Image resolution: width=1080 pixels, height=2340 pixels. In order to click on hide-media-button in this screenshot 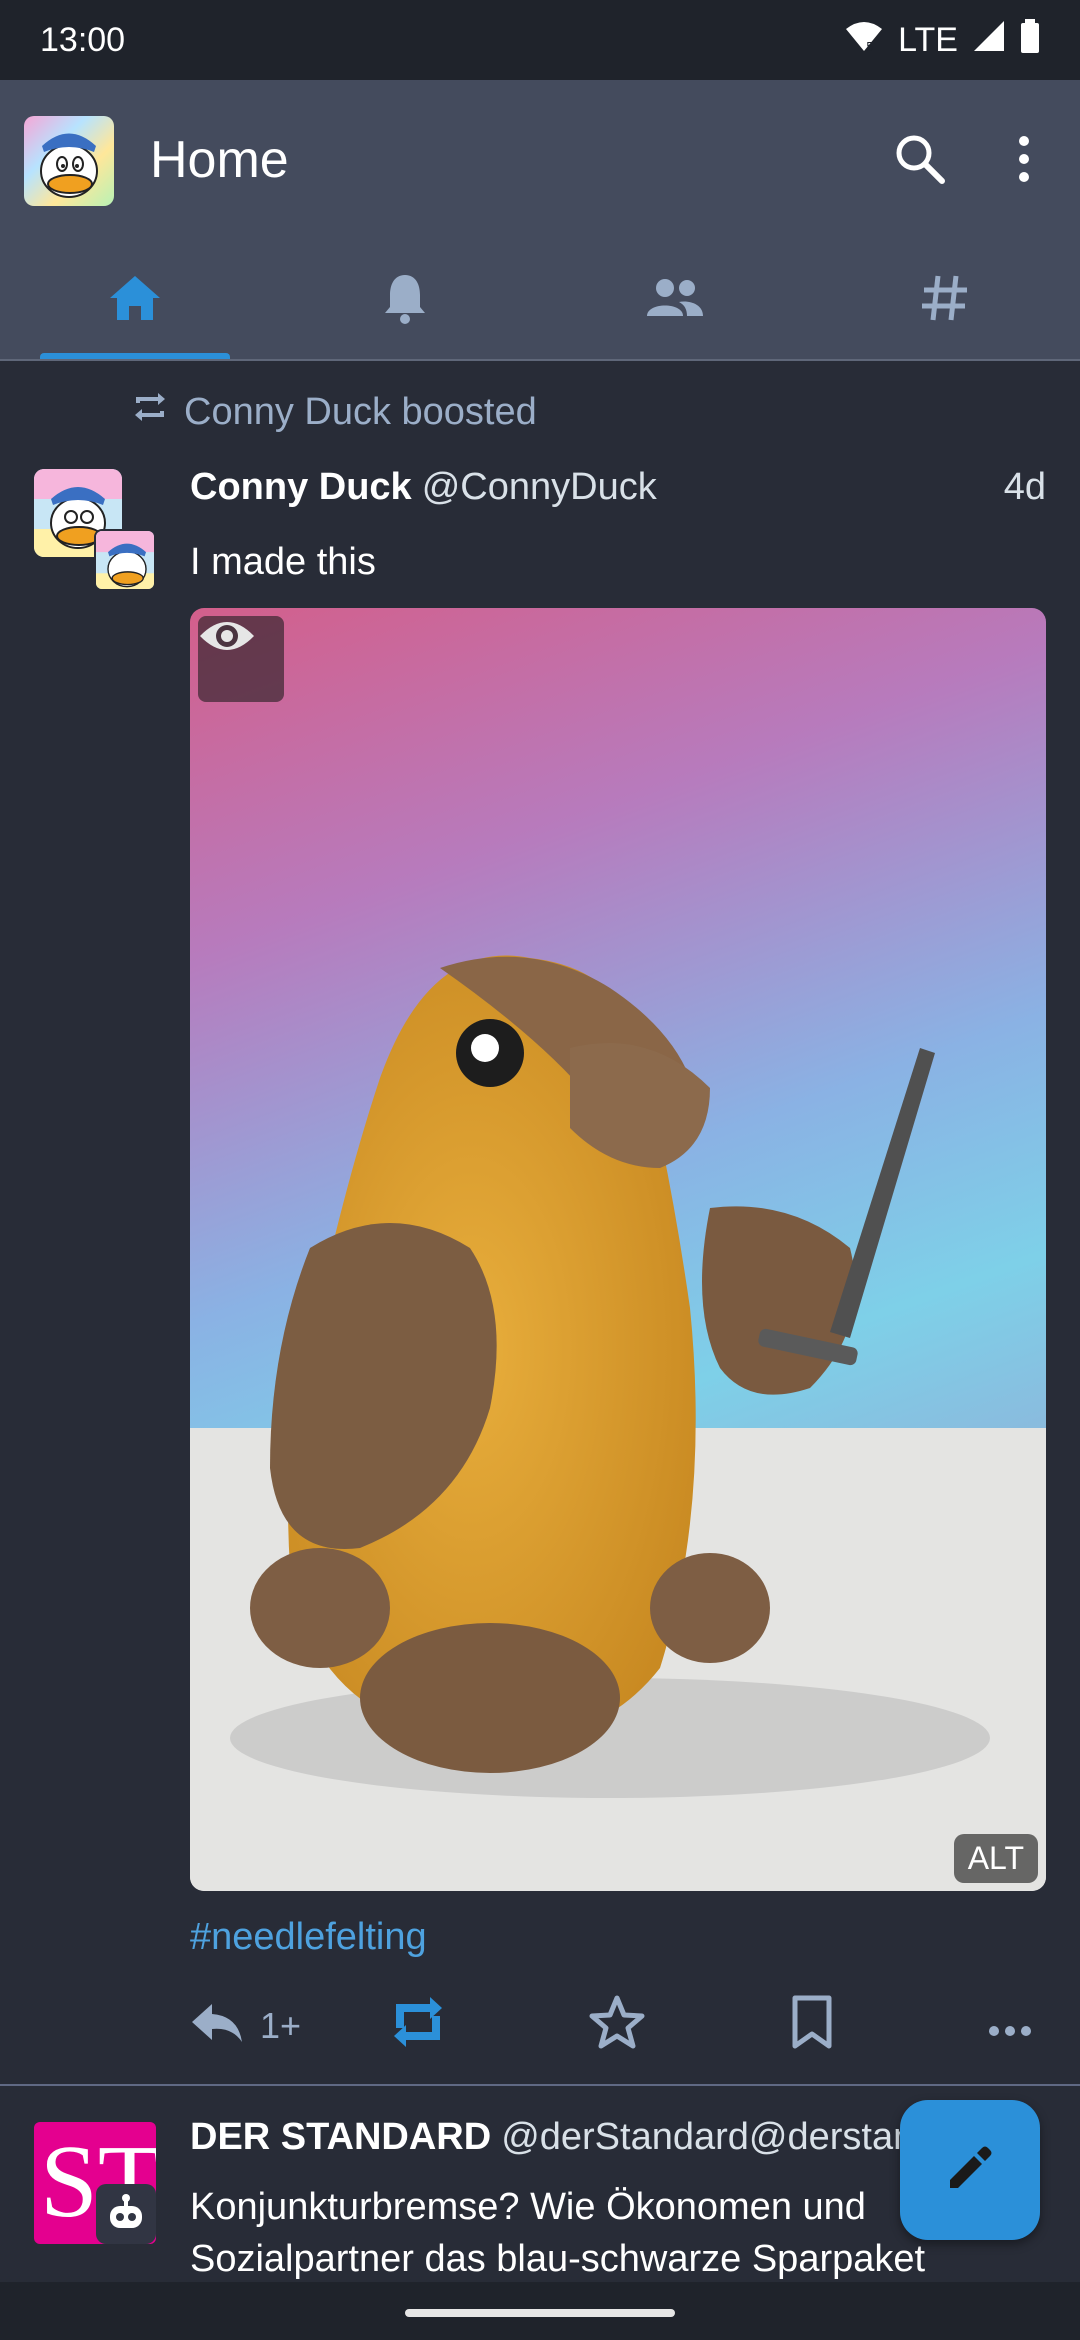, I will do `click(241, 659)`.